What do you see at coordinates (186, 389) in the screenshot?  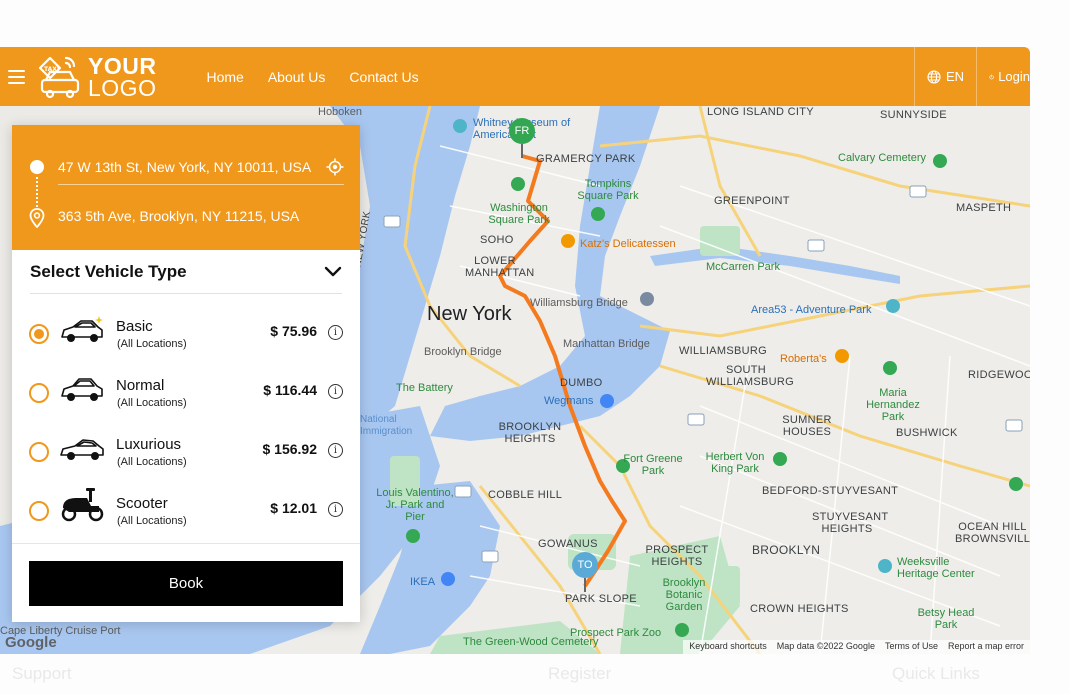 I see `vehicle-option-normal: Normal (All Locations) $ 116.44 i` at bounding box center [186, 389].